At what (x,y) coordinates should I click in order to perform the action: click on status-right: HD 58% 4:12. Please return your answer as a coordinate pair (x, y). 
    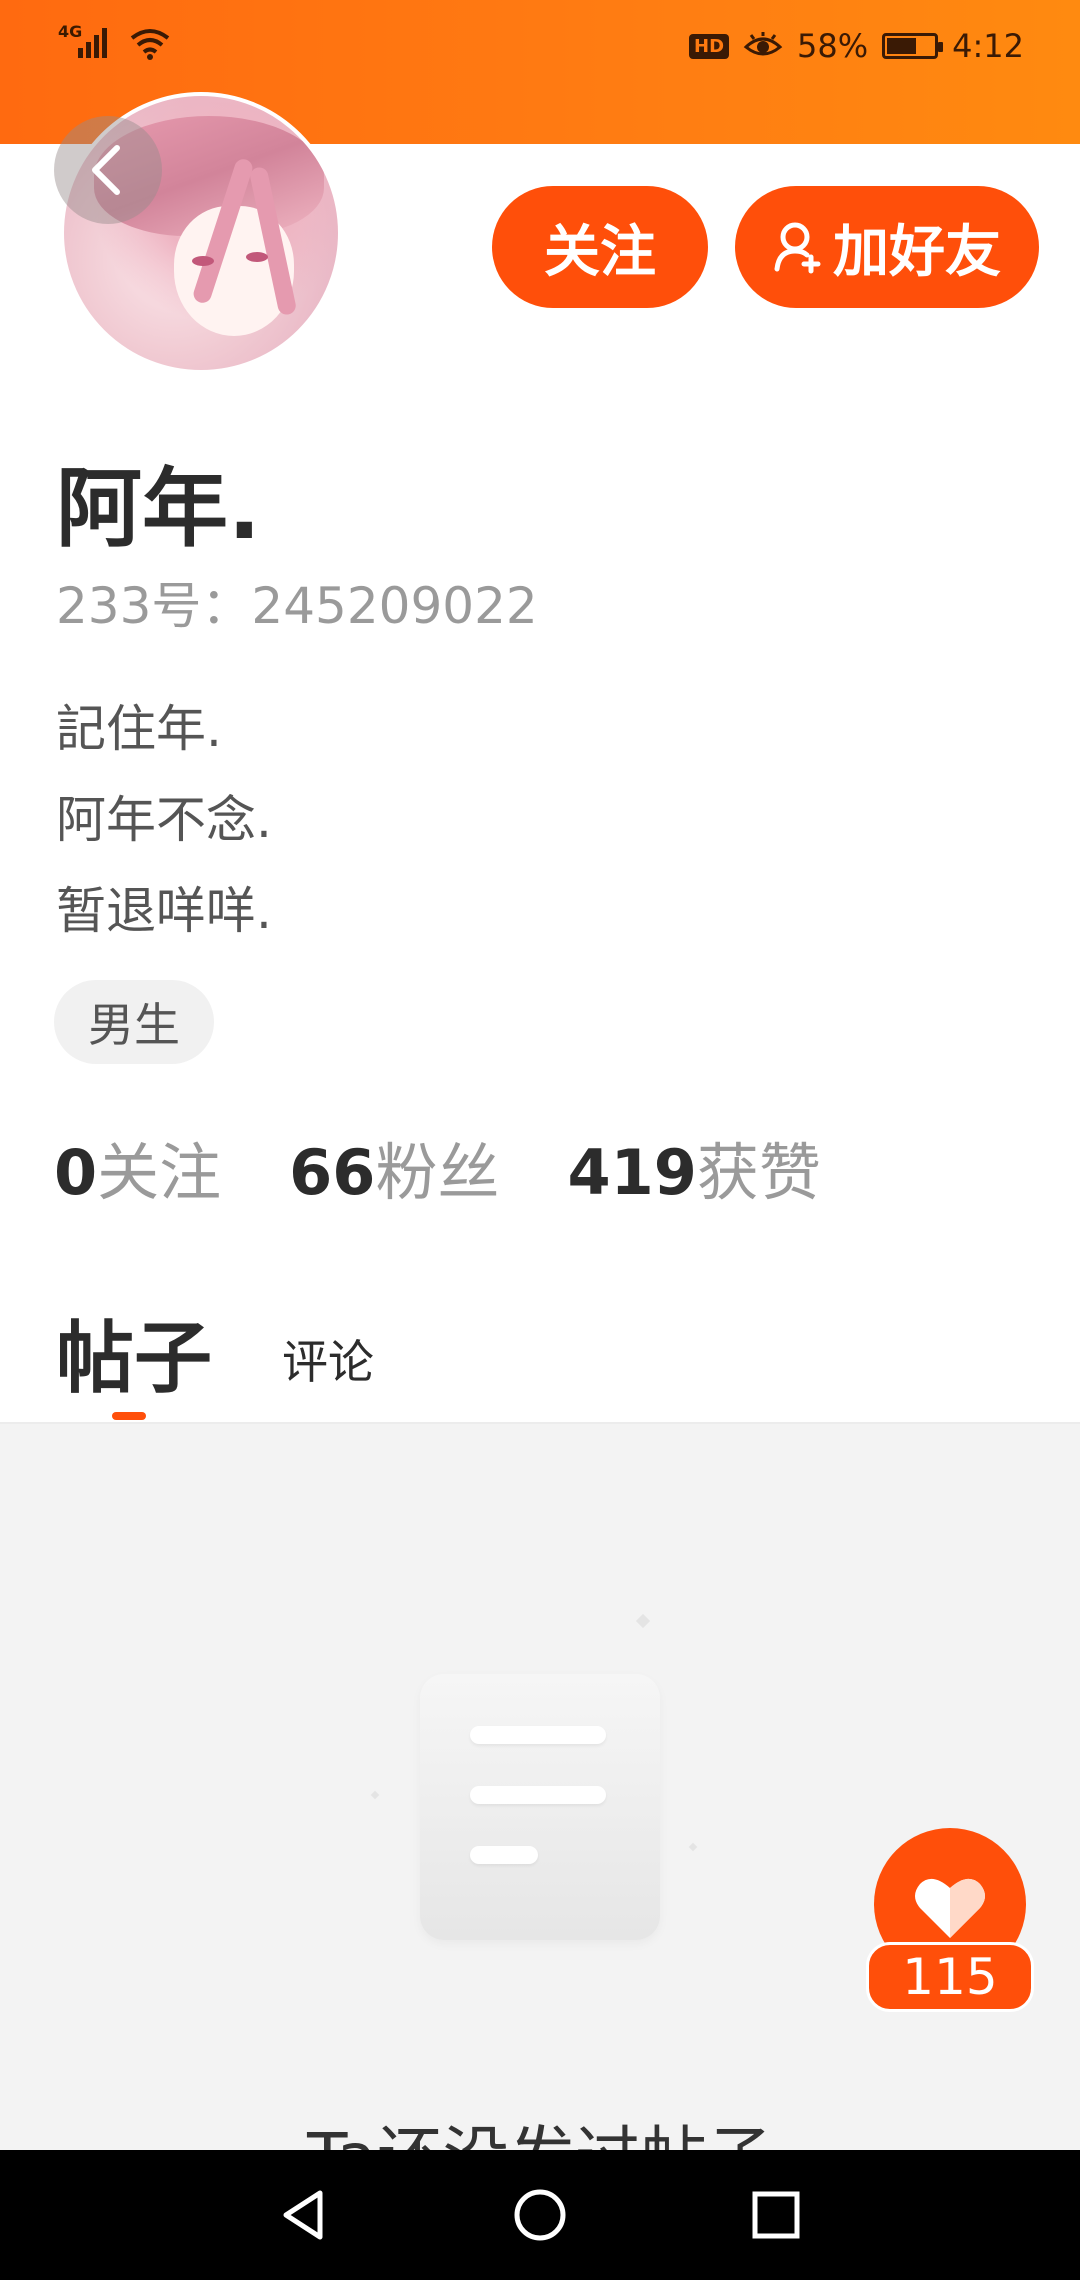
    Looking at the image, I should click on (856, 46).